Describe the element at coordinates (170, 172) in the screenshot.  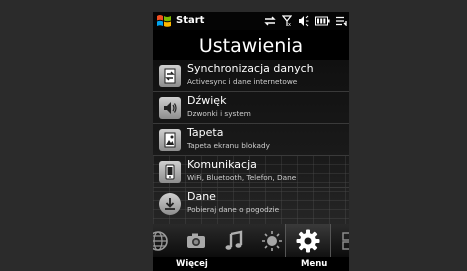
I see `phone-icon` at that location.